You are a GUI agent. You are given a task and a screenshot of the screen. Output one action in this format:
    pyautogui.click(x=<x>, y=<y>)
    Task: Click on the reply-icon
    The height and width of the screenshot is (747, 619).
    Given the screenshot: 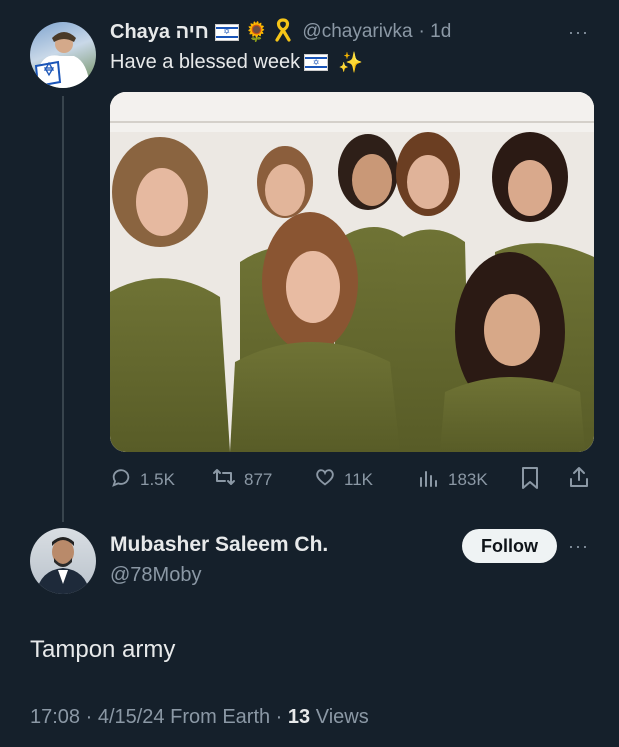 What is the action you would take?
    pyautogui.click(x=121, y=479)
    